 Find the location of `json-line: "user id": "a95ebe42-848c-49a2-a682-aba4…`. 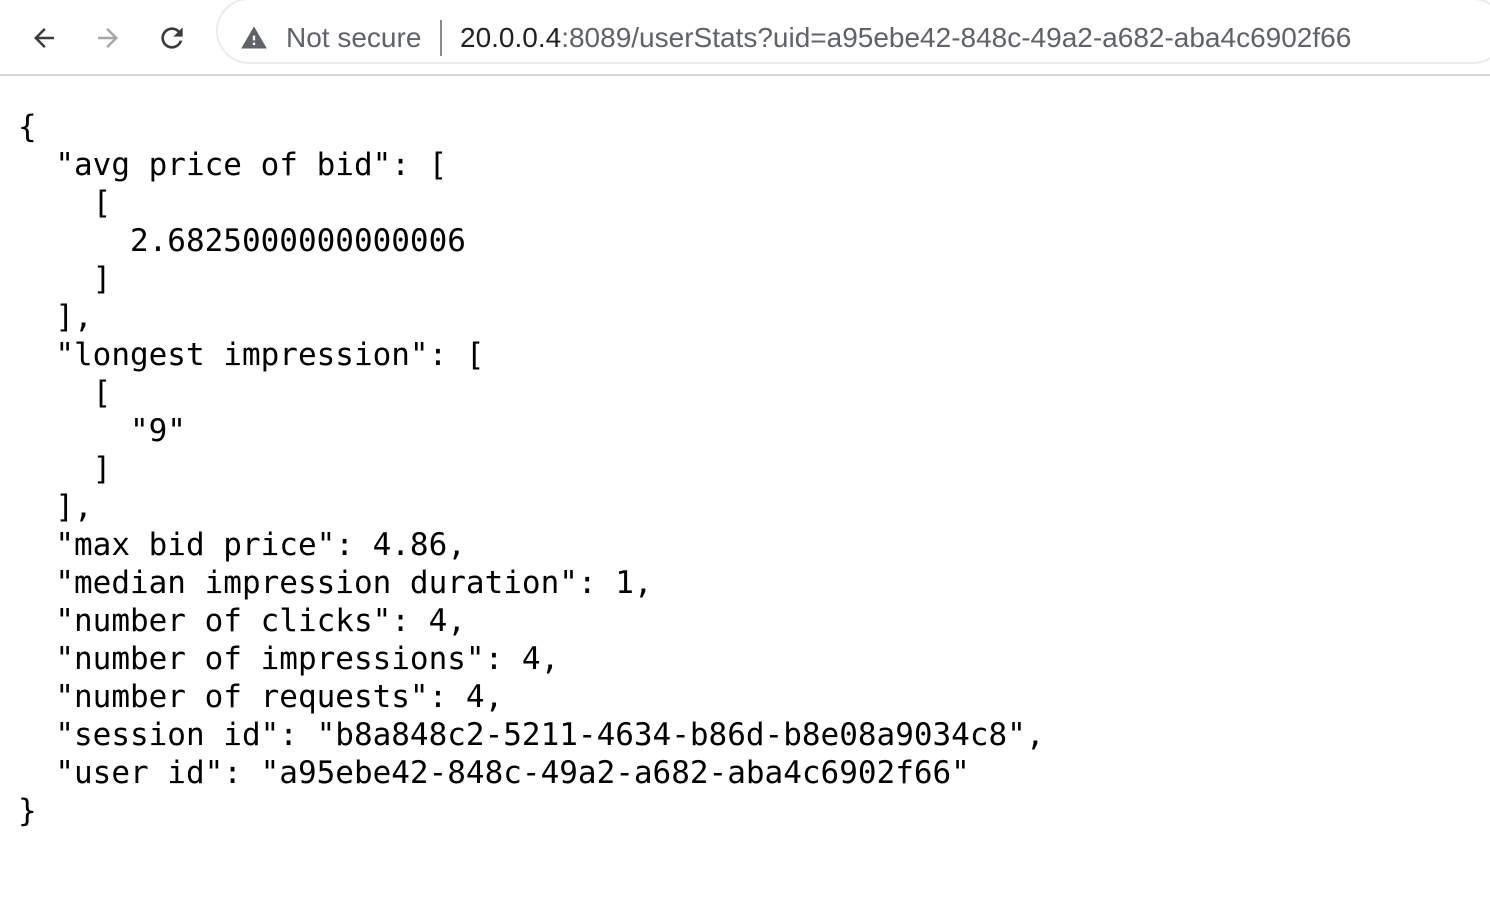

json-line: "user id": "a95ebe42-848c-49a2-a682-aba4… is located at coordinates (494, 773).